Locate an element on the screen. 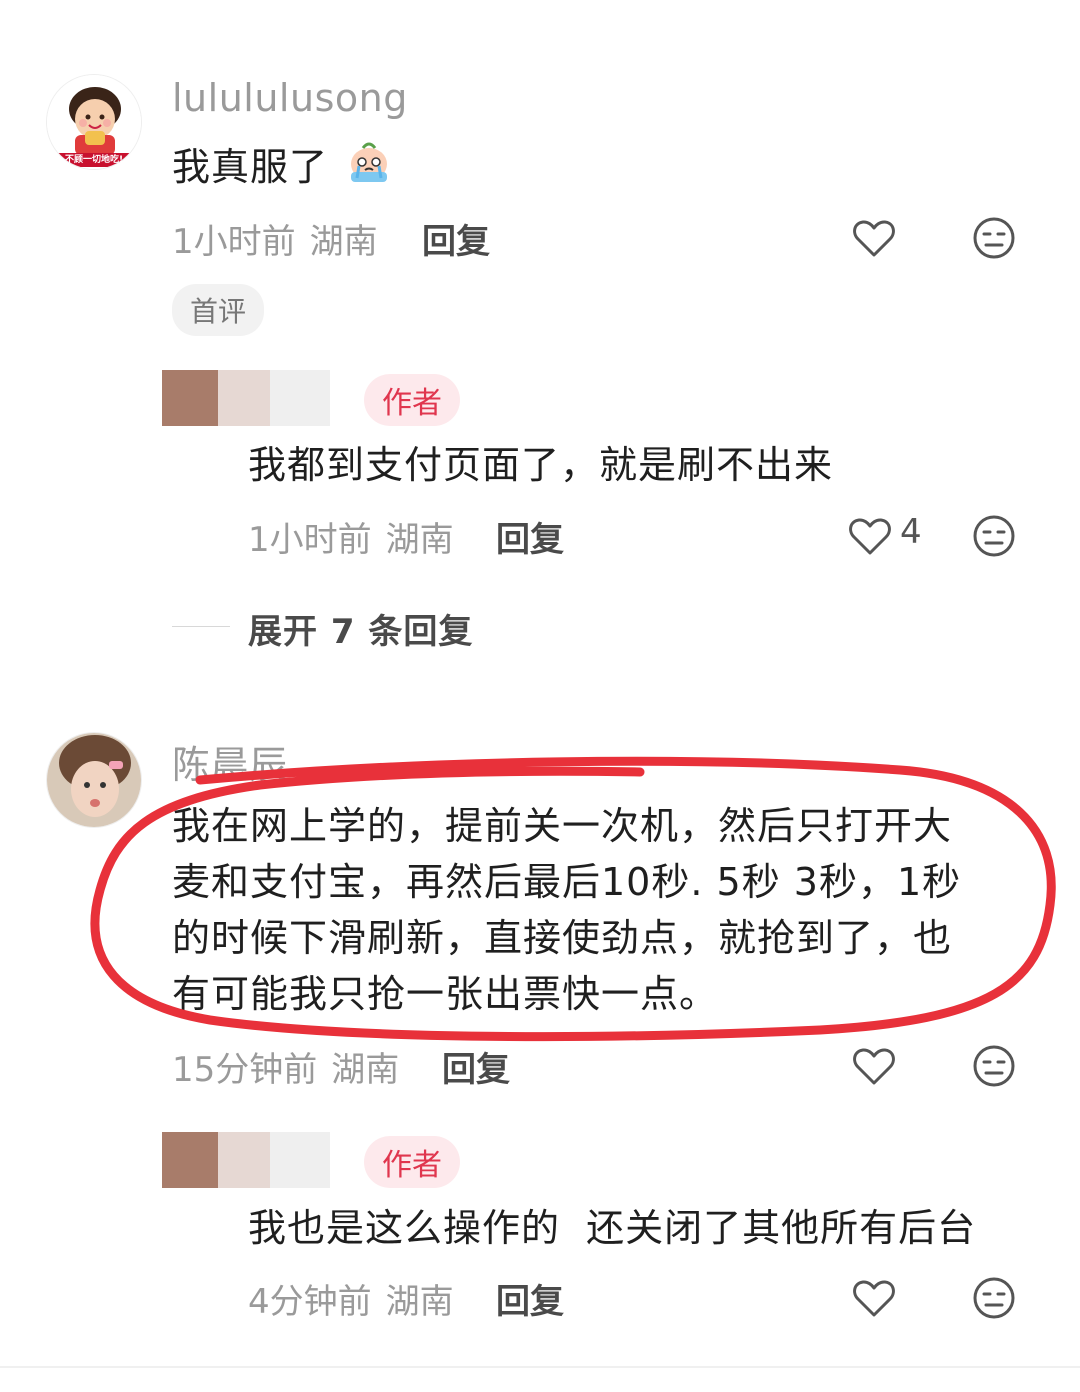 The image size is (1080, 1392). first-comment-badge: 首评 is located at coordinates (218, 310).